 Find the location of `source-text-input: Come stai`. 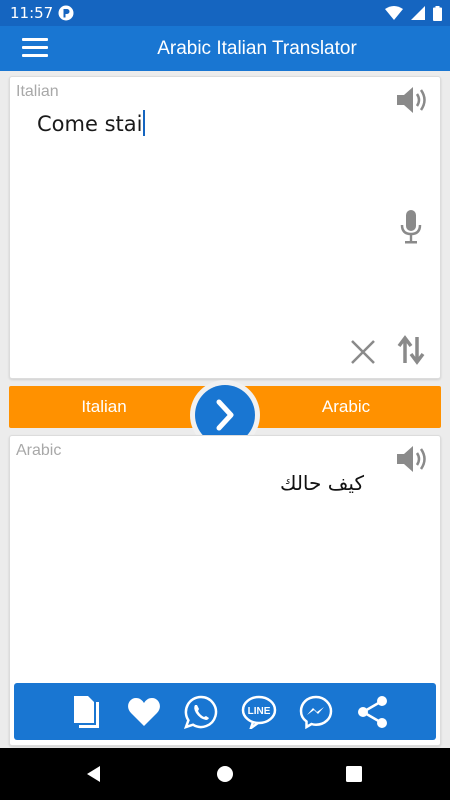

source-text-input: Come stai is located at coordinates (91, 123).